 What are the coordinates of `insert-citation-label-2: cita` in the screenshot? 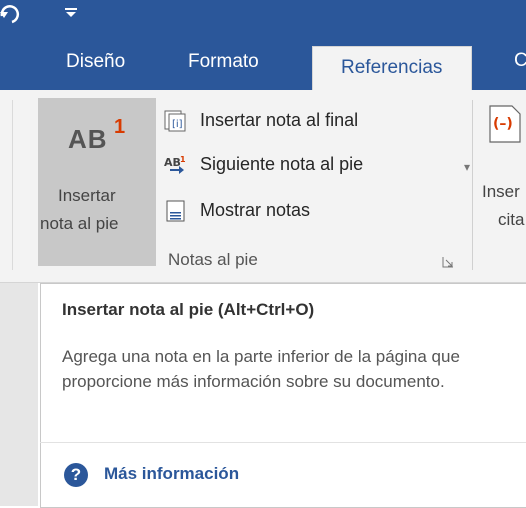 It's located at (511, 219).